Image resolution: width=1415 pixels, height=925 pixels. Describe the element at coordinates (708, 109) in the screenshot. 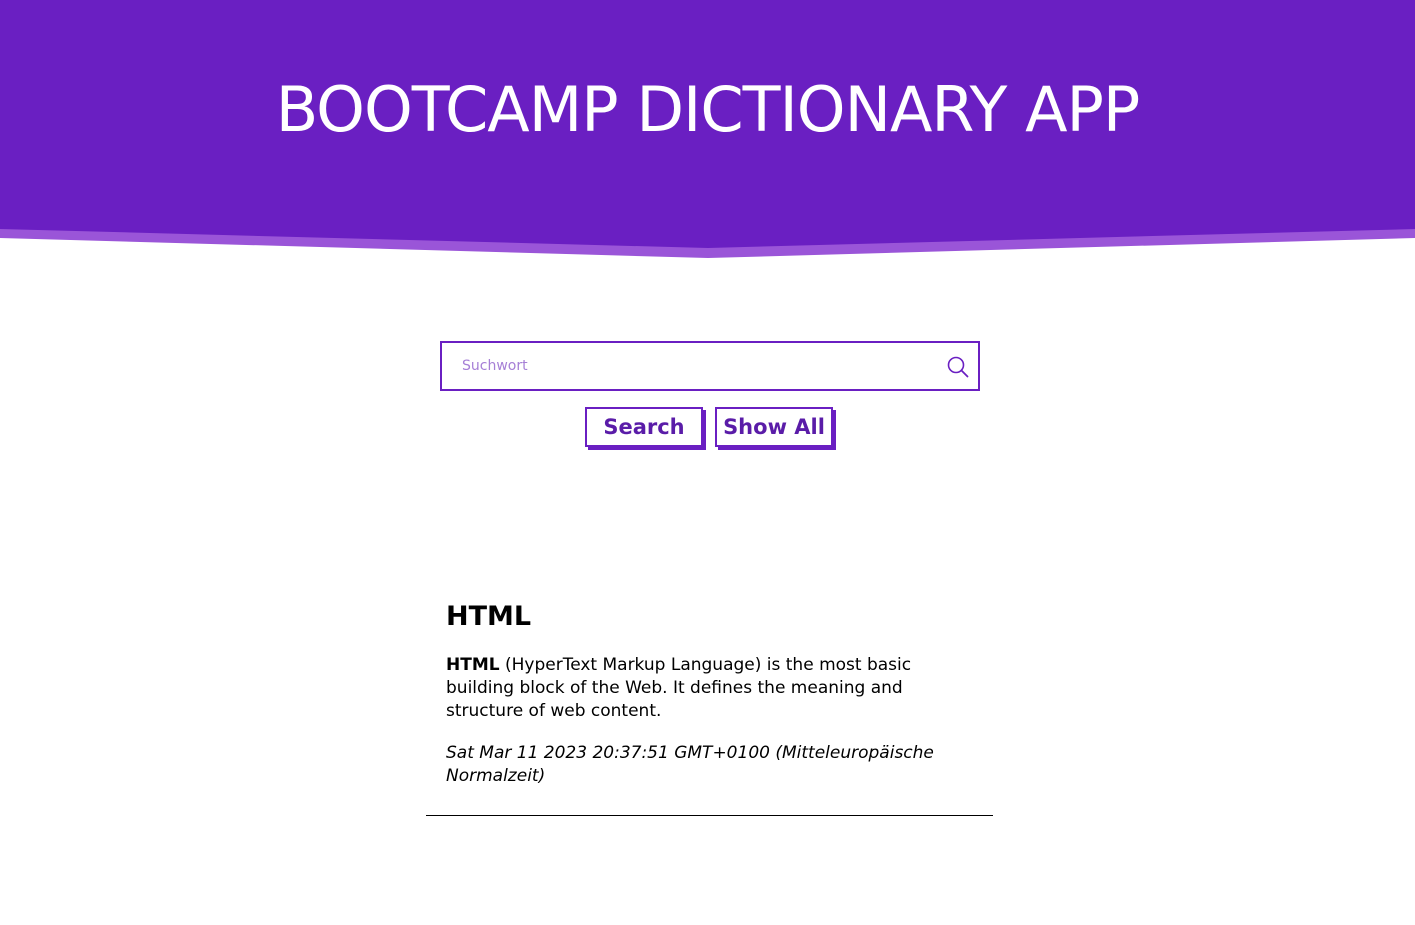

I see `app-title: BOOTCAMP DICTIONARY APP` at that location.